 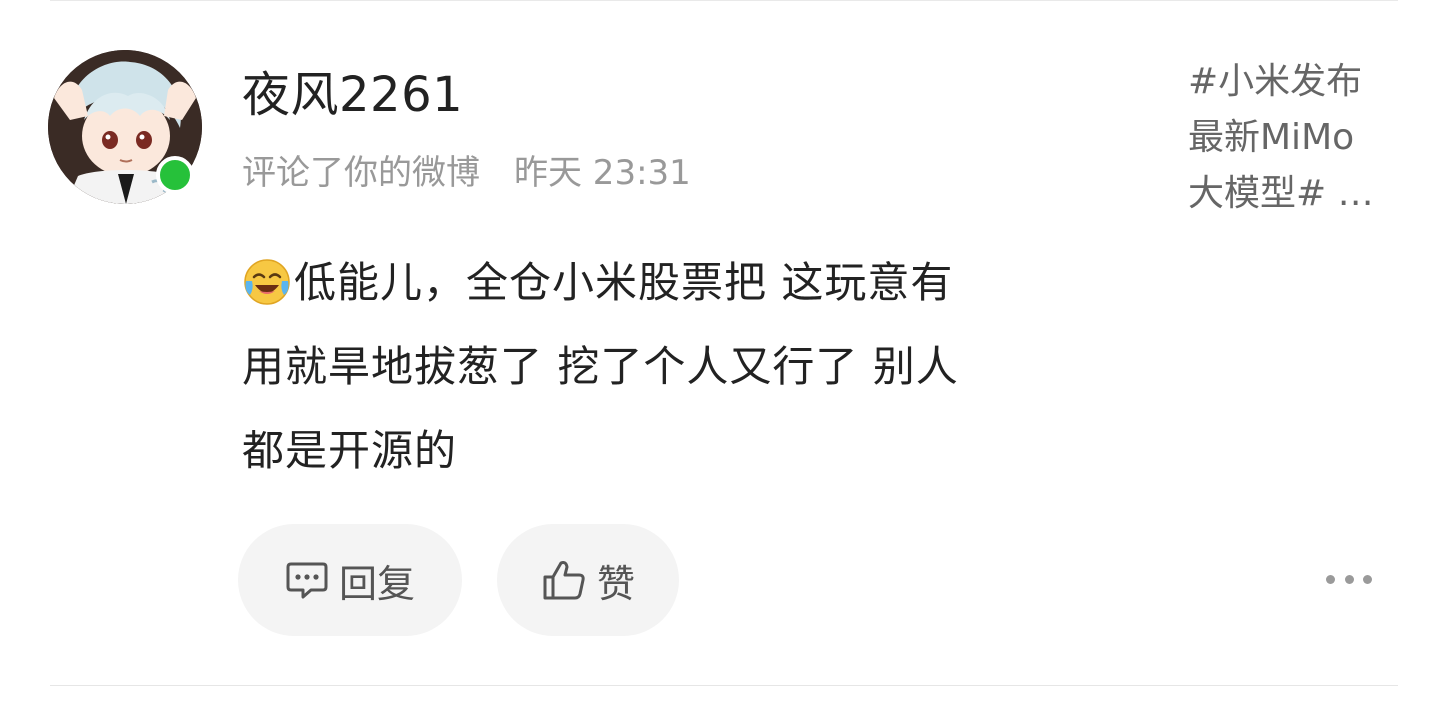 What do you see at coordinates (361, 173) in the screenshot?
I see `action-text: 评论了你的微博` at bounding box center [361, 173].